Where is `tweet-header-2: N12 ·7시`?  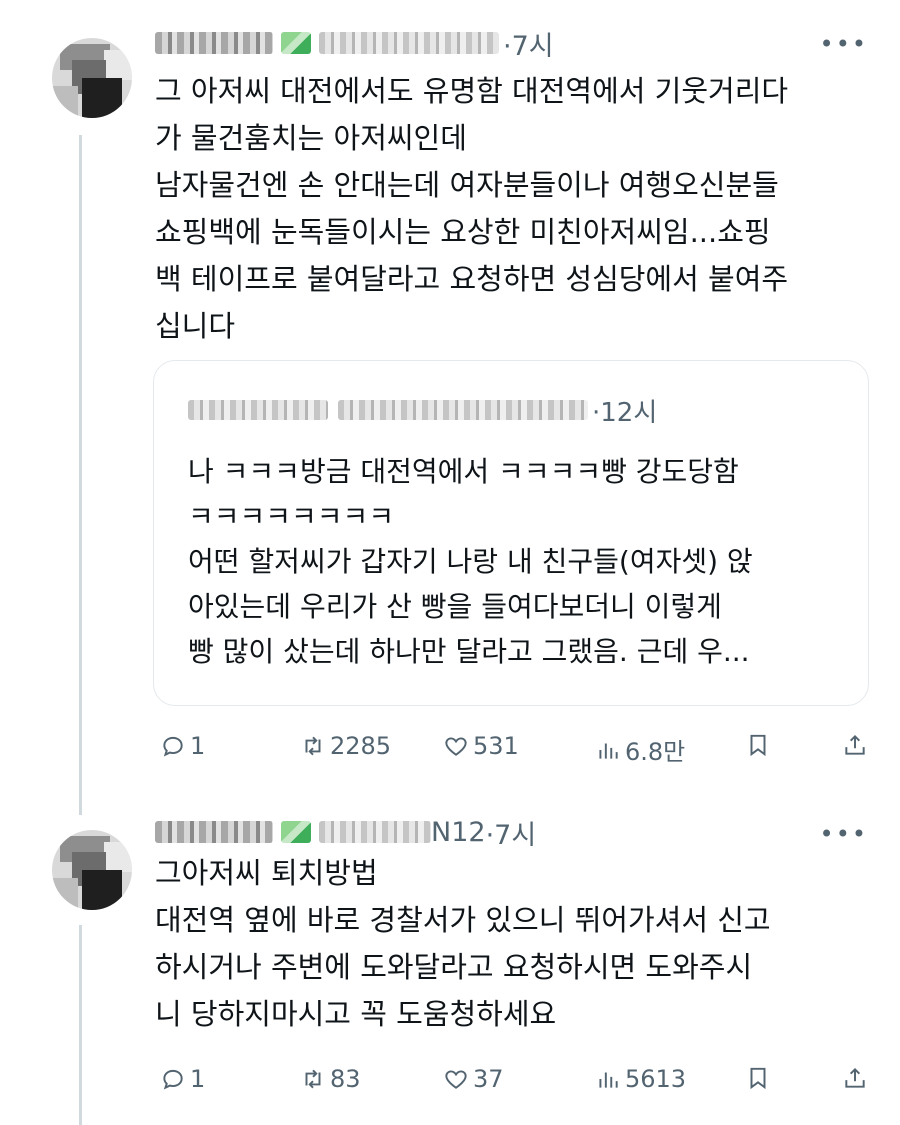
tweet-header-2: N12 ·7시 is located at coordinates (346, 832).